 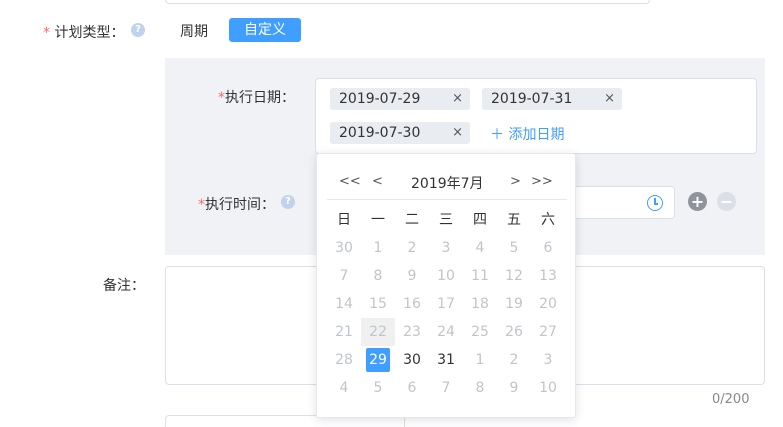 I want to click on calendar-day: 23, so click(x=412, y=332).